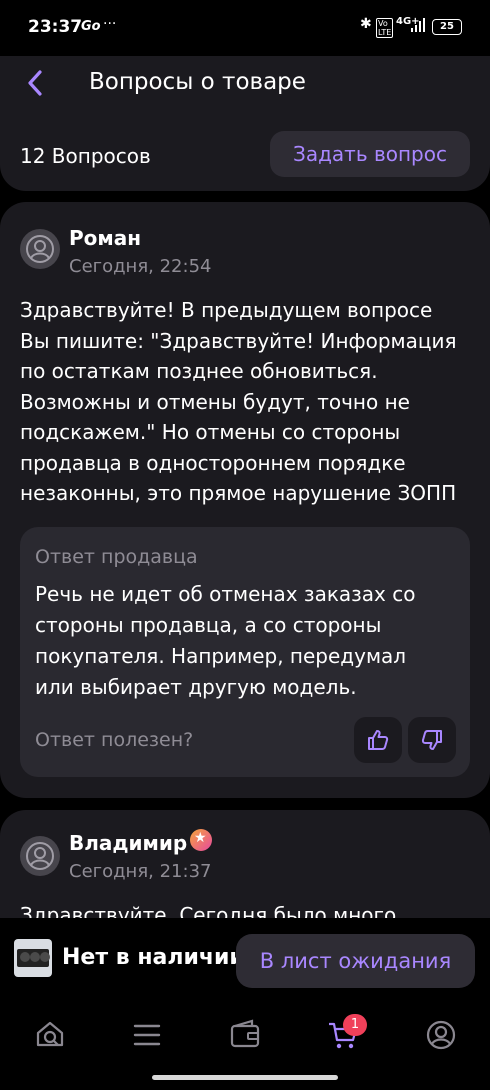  Describe the element at coordinates (441, 1035) in the screenshot. I see `profile-icon` at that location.